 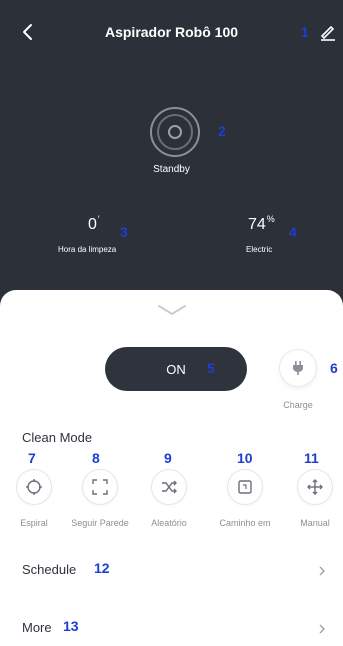 I want to click on edit-button, so click(x=328, y=32).